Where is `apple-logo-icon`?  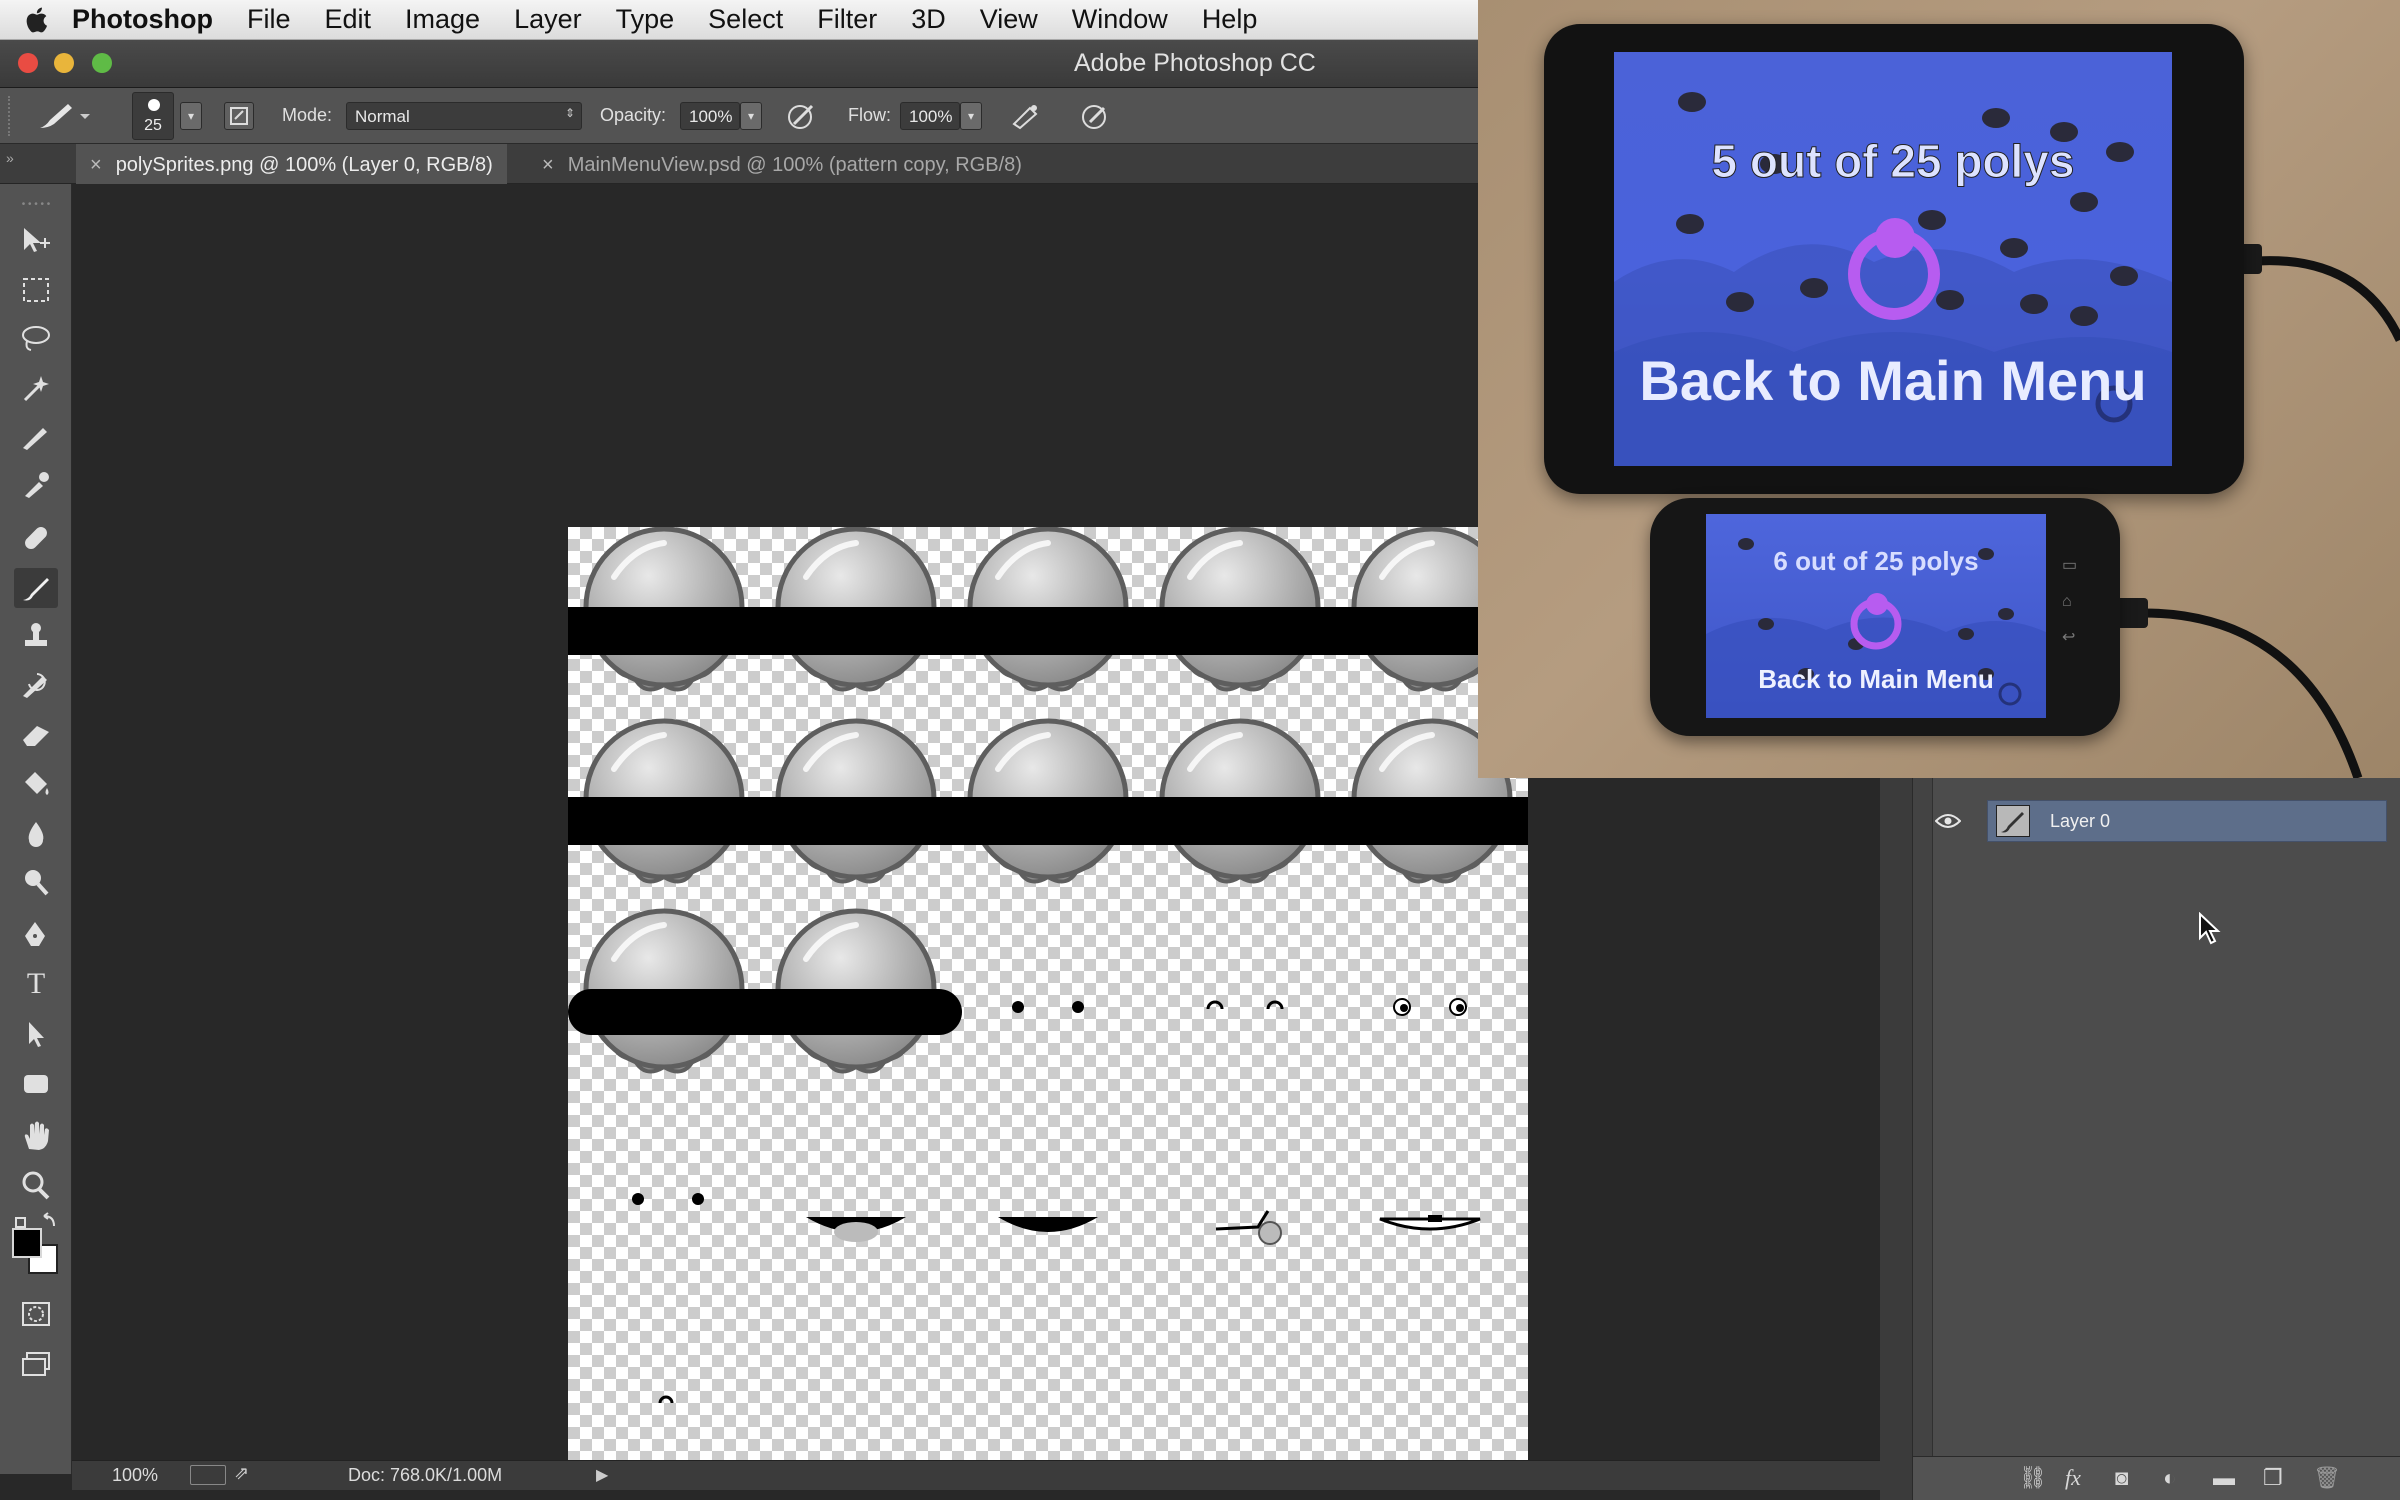
apple-logo-icon is located at coordinates (36, 20).